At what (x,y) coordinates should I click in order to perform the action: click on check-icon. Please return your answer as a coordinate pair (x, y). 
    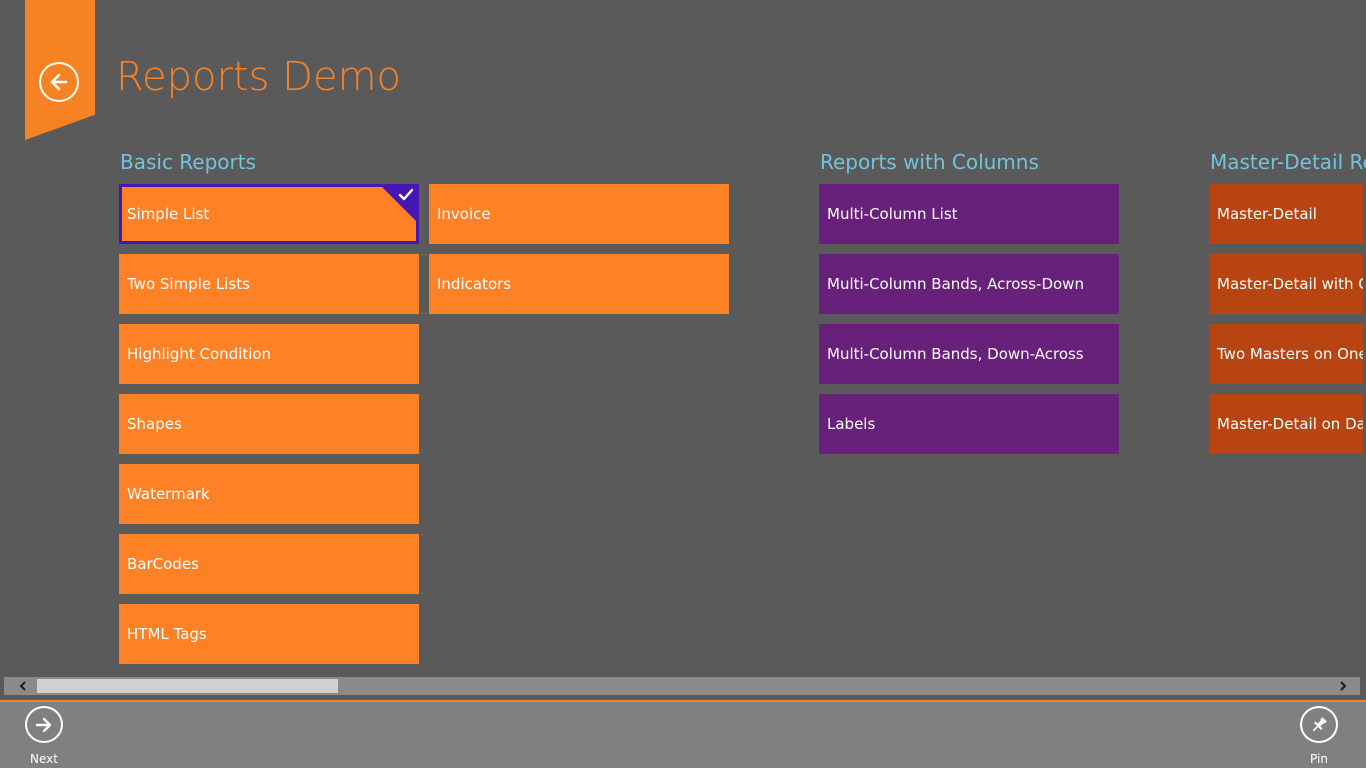
    Looking at the image, I should click on (406, 194).